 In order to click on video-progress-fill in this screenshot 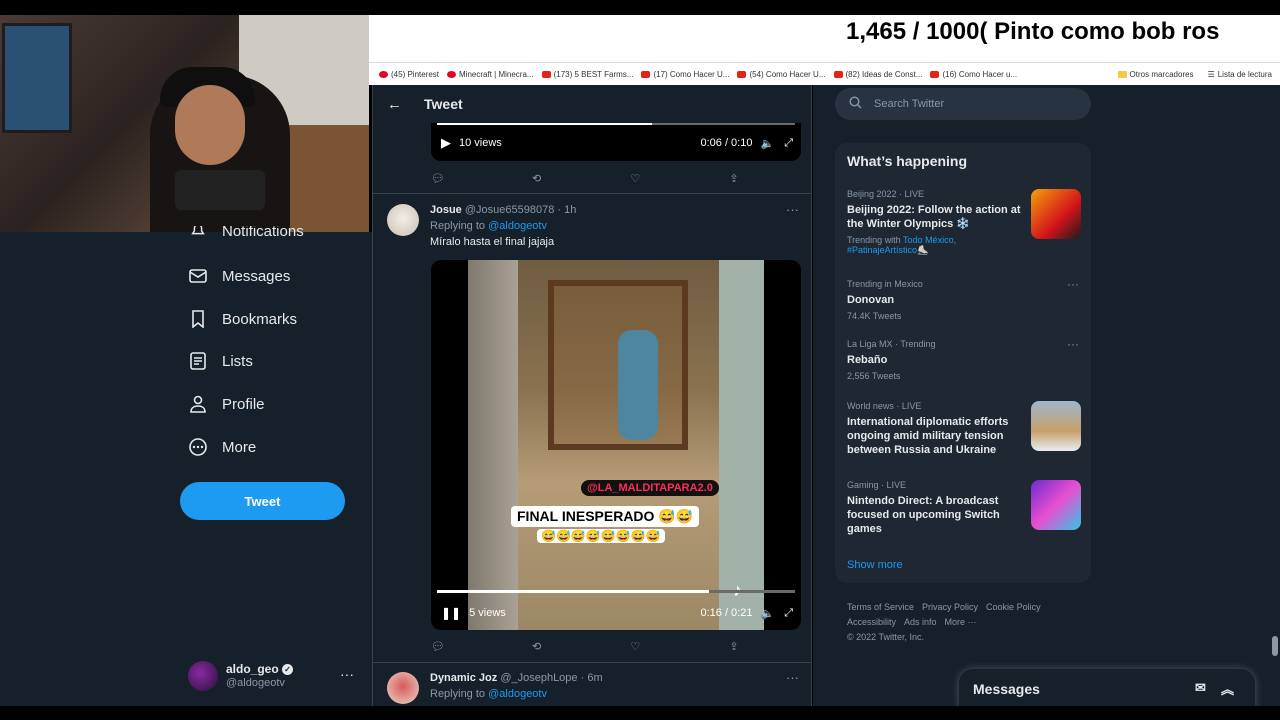, I will do `click(573, 591)`.